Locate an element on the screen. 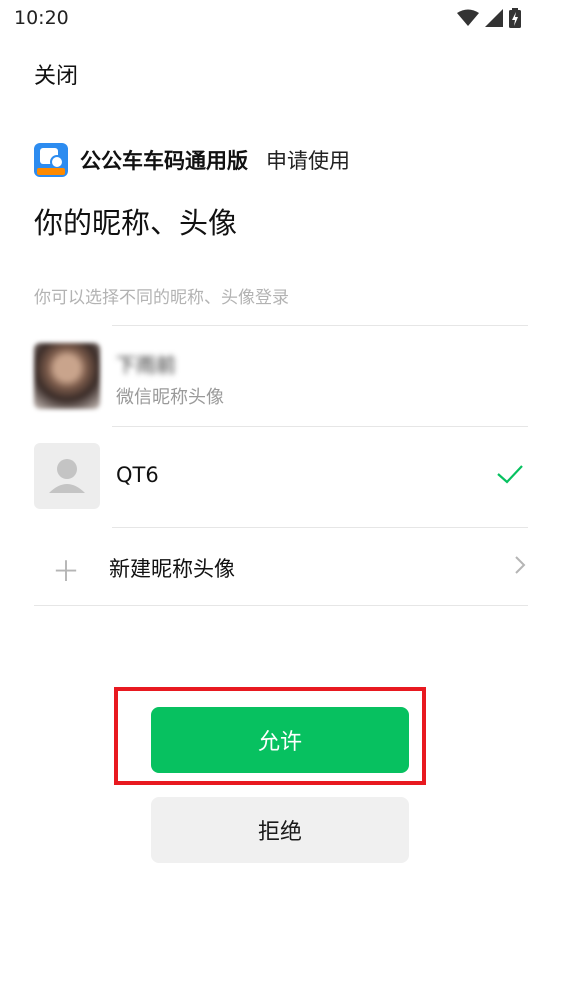 Image resolution: width=561 pixels, height=999 pixels. hint-text: 你可以选择不同的昵称、头像登录 is located at coordinates (161, 298).